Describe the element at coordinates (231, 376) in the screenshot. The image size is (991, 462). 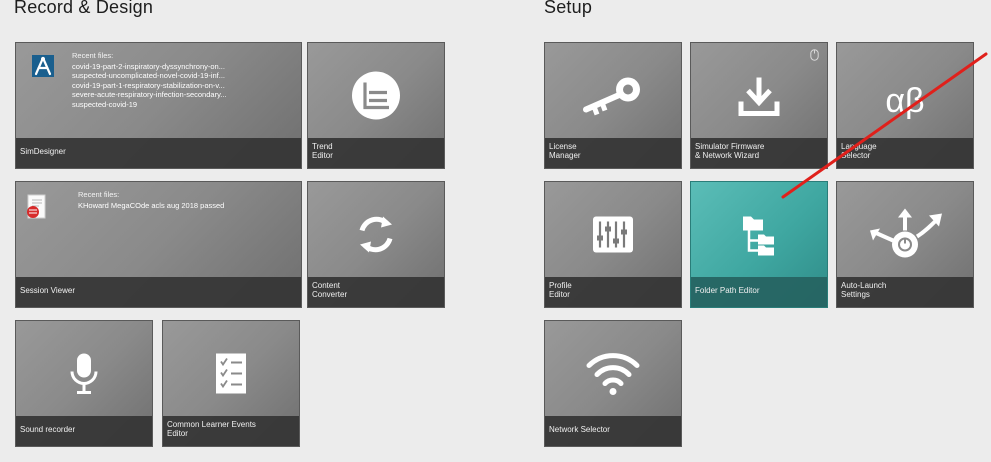
I see `checklist-icon` at that location.